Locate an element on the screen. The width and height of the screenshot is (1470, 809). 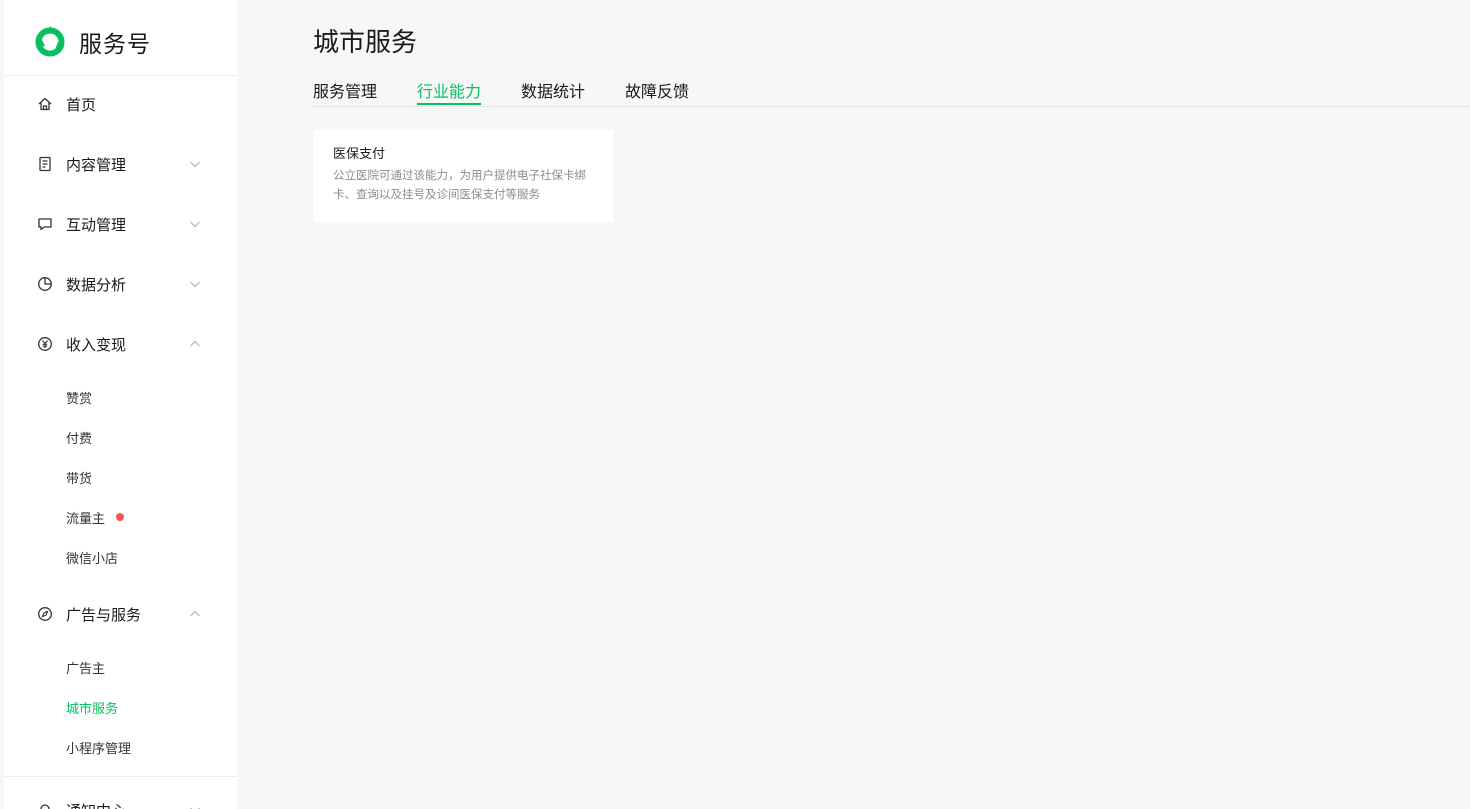
card-title: 医保支付 is located at coordinates (359, 154).